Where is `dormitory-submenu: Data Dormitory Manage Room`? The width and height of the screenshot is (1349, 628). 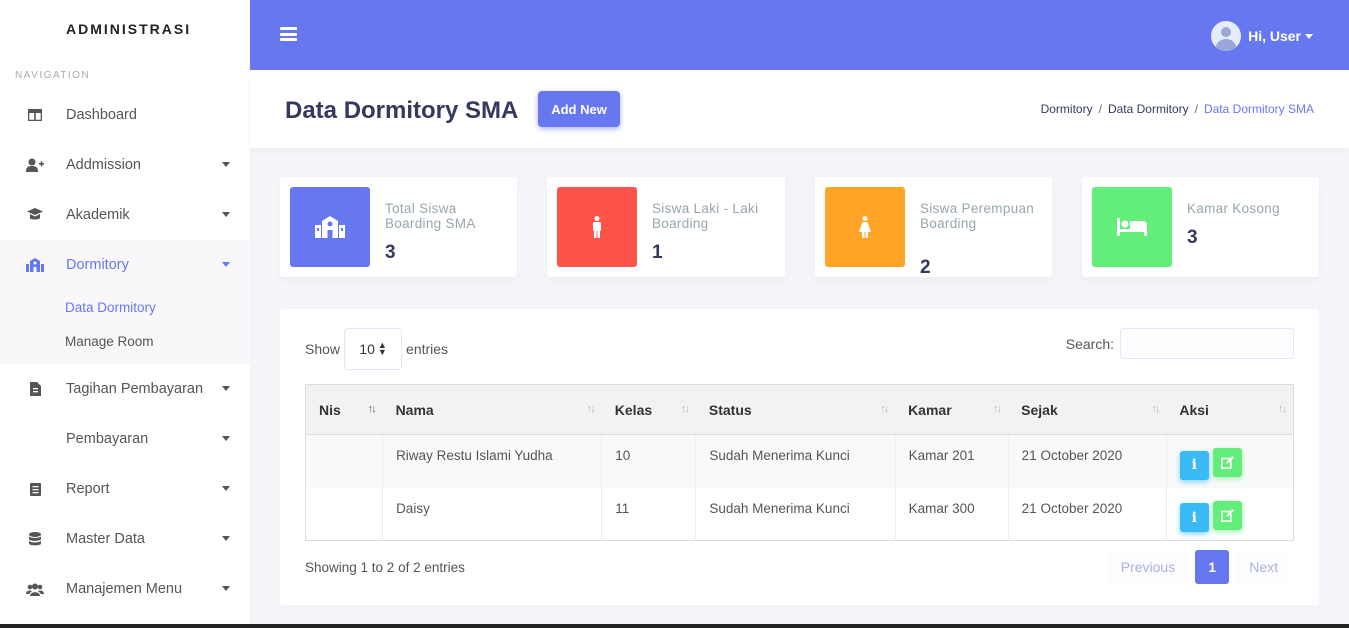
dormitory-submenu: Data Dormitory Manage Room is located at coordinates (125, 327).